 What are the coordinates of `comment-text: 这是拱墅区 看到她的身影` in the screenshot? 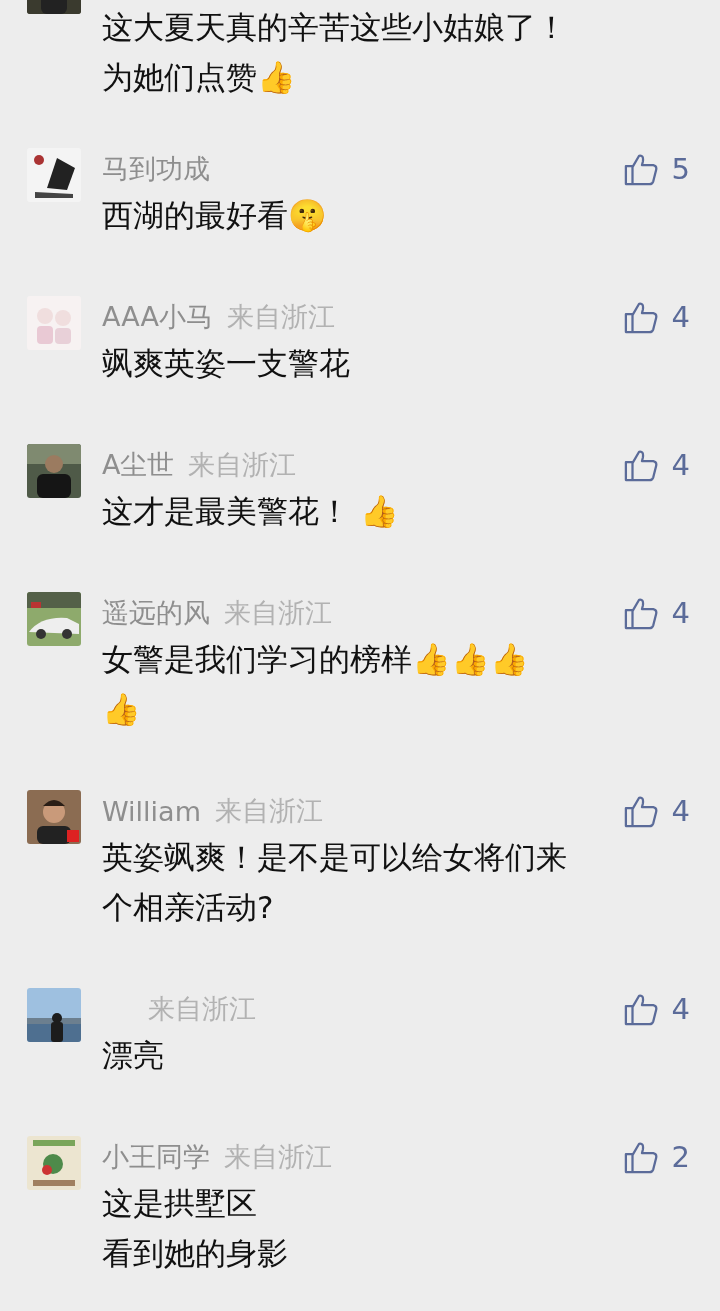 It's located at (195, 1228).